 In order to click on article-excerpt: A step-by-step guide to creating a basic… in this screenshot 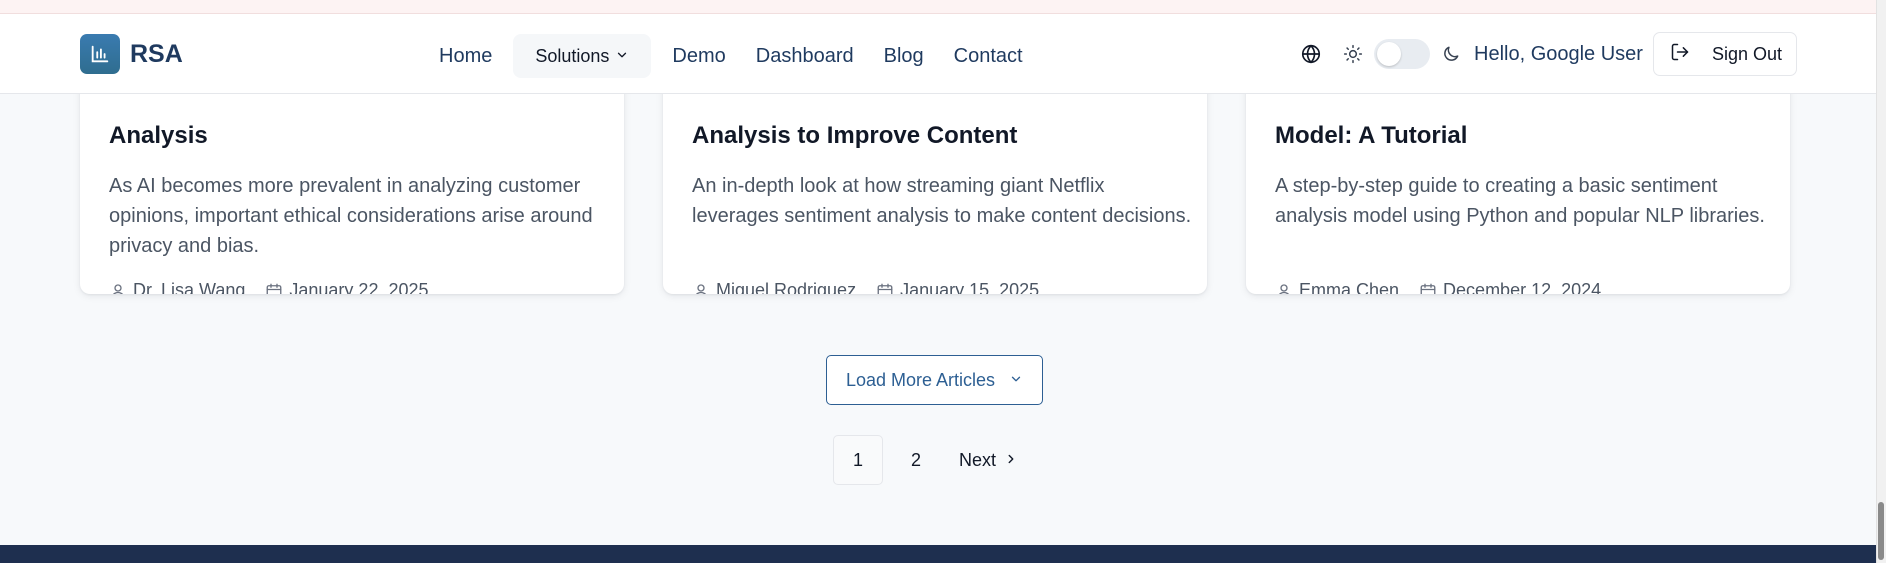, I will do `click(1520, 201)`.